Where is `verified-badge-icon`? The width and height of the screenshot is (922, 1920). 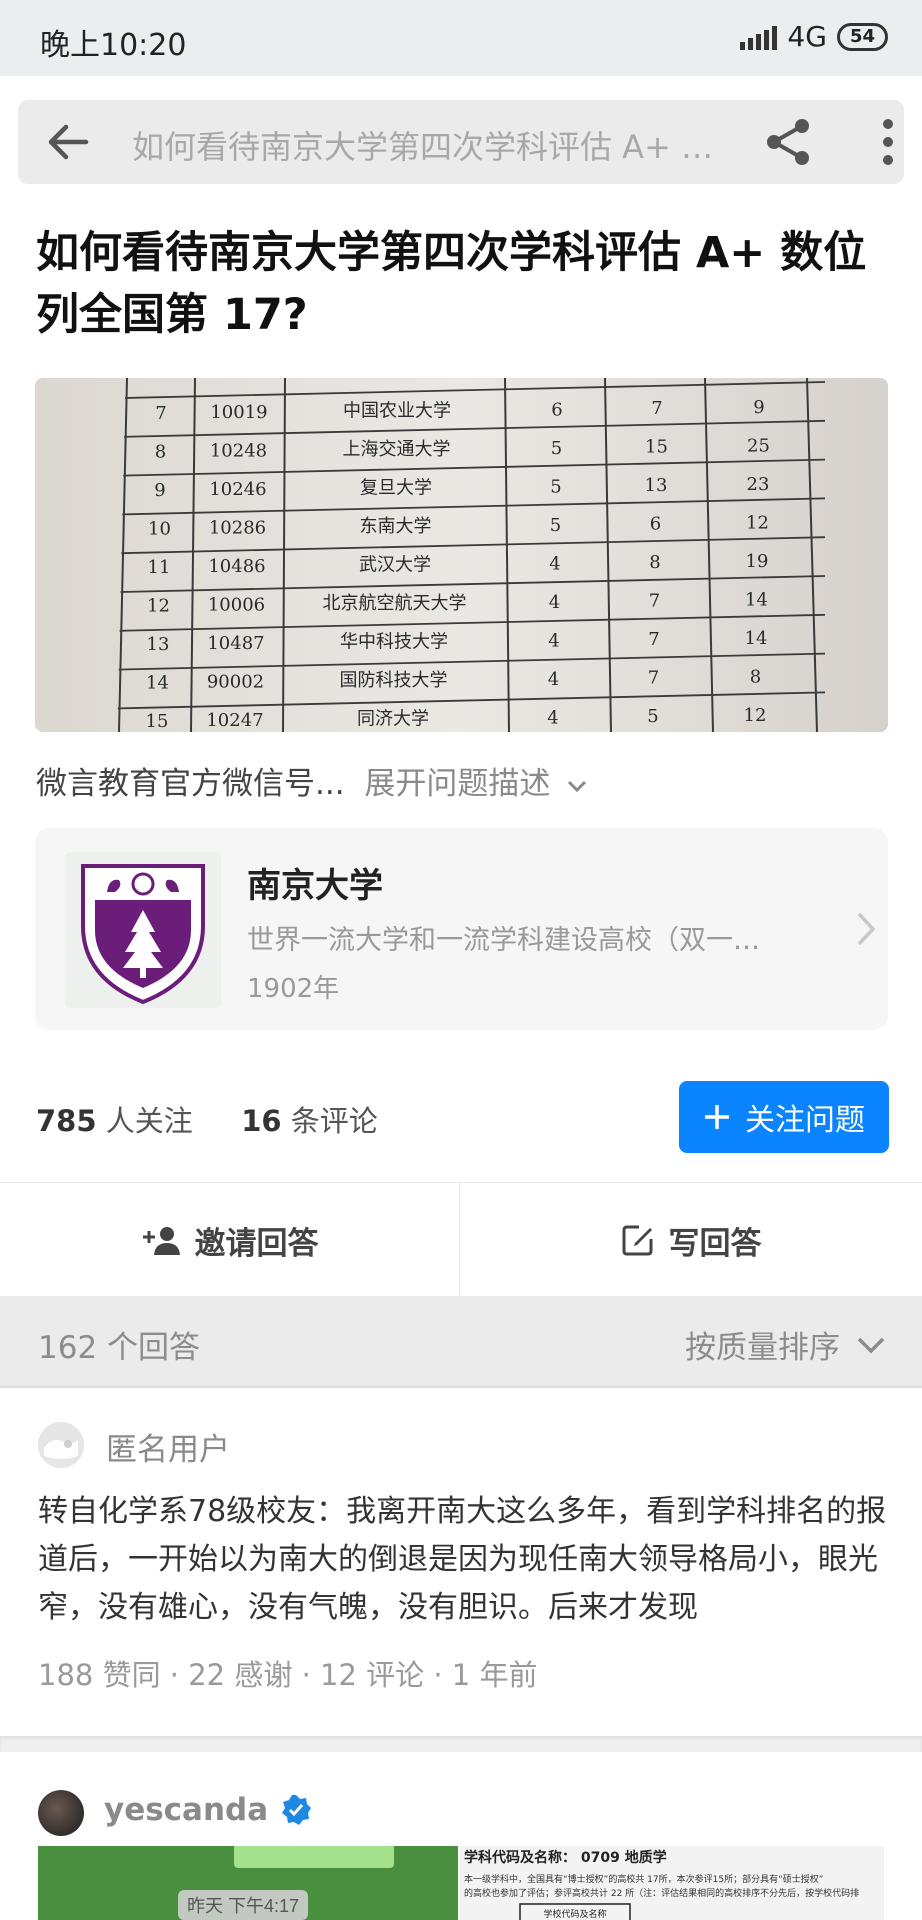 verified-badge-icon is located at coordinates (297, 1810).